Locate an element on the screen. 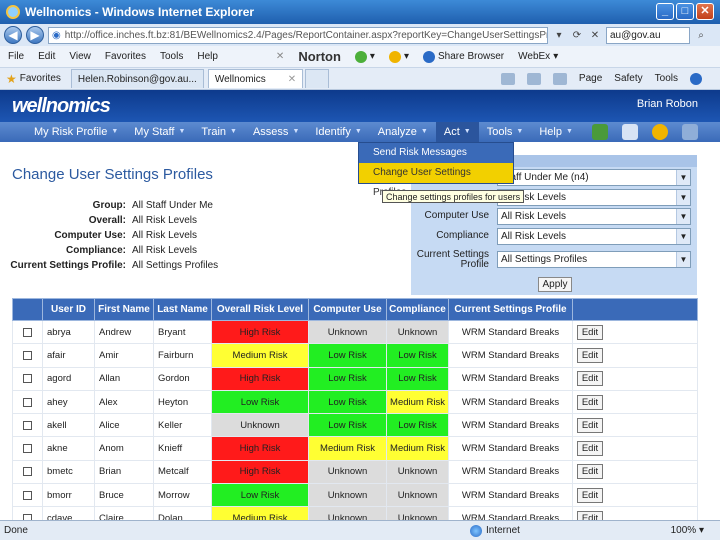 The height and width of the screenshot is (540, 720). menu-tools: Tools is located at coordinates (171, 56).